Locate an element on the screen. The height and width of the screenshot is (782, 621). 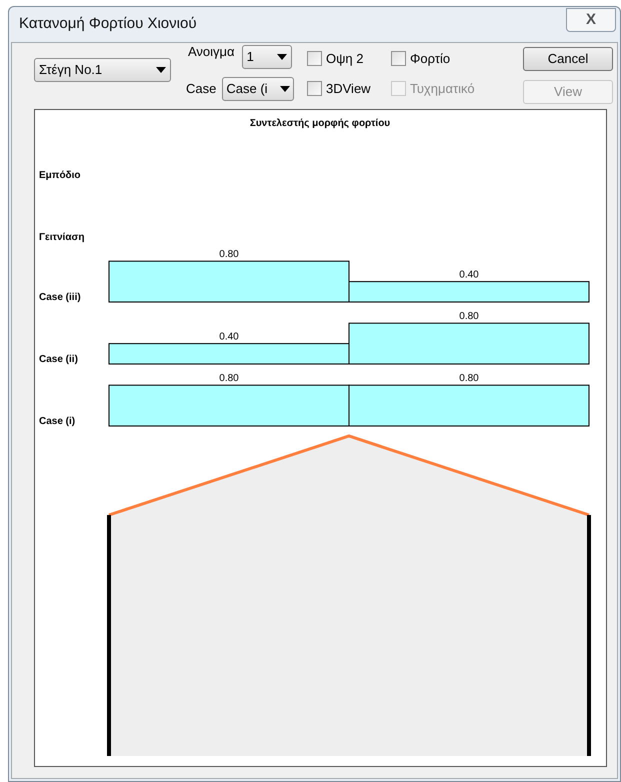
case-dropdown: Case (i is located at coordinates (258, 89).